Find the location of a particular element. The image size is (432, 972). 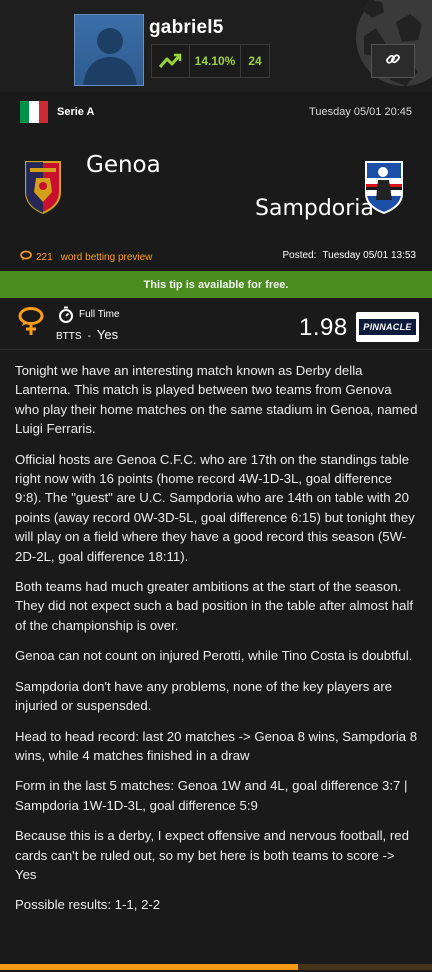

word-count: 221 is located at coordinates (44, 257).